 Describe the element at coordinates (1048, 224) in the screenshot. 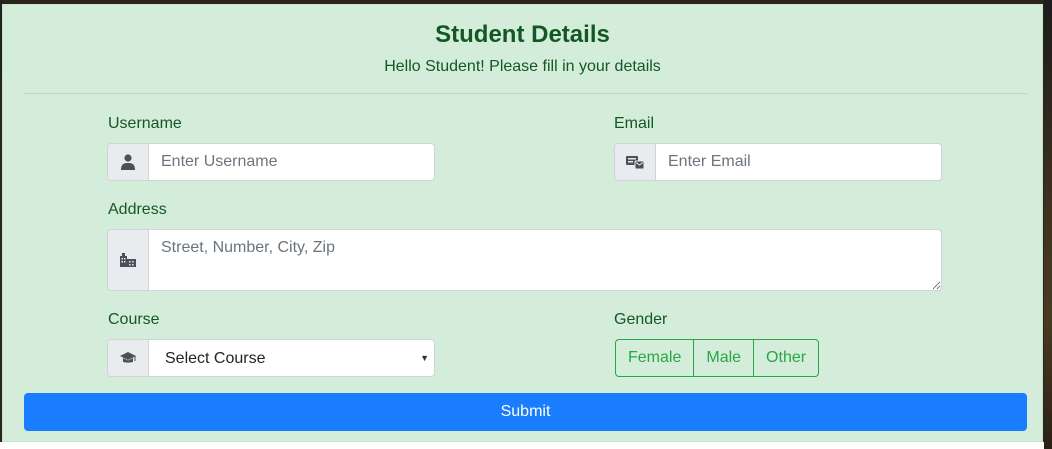

I see `background-edge-right` at that location.